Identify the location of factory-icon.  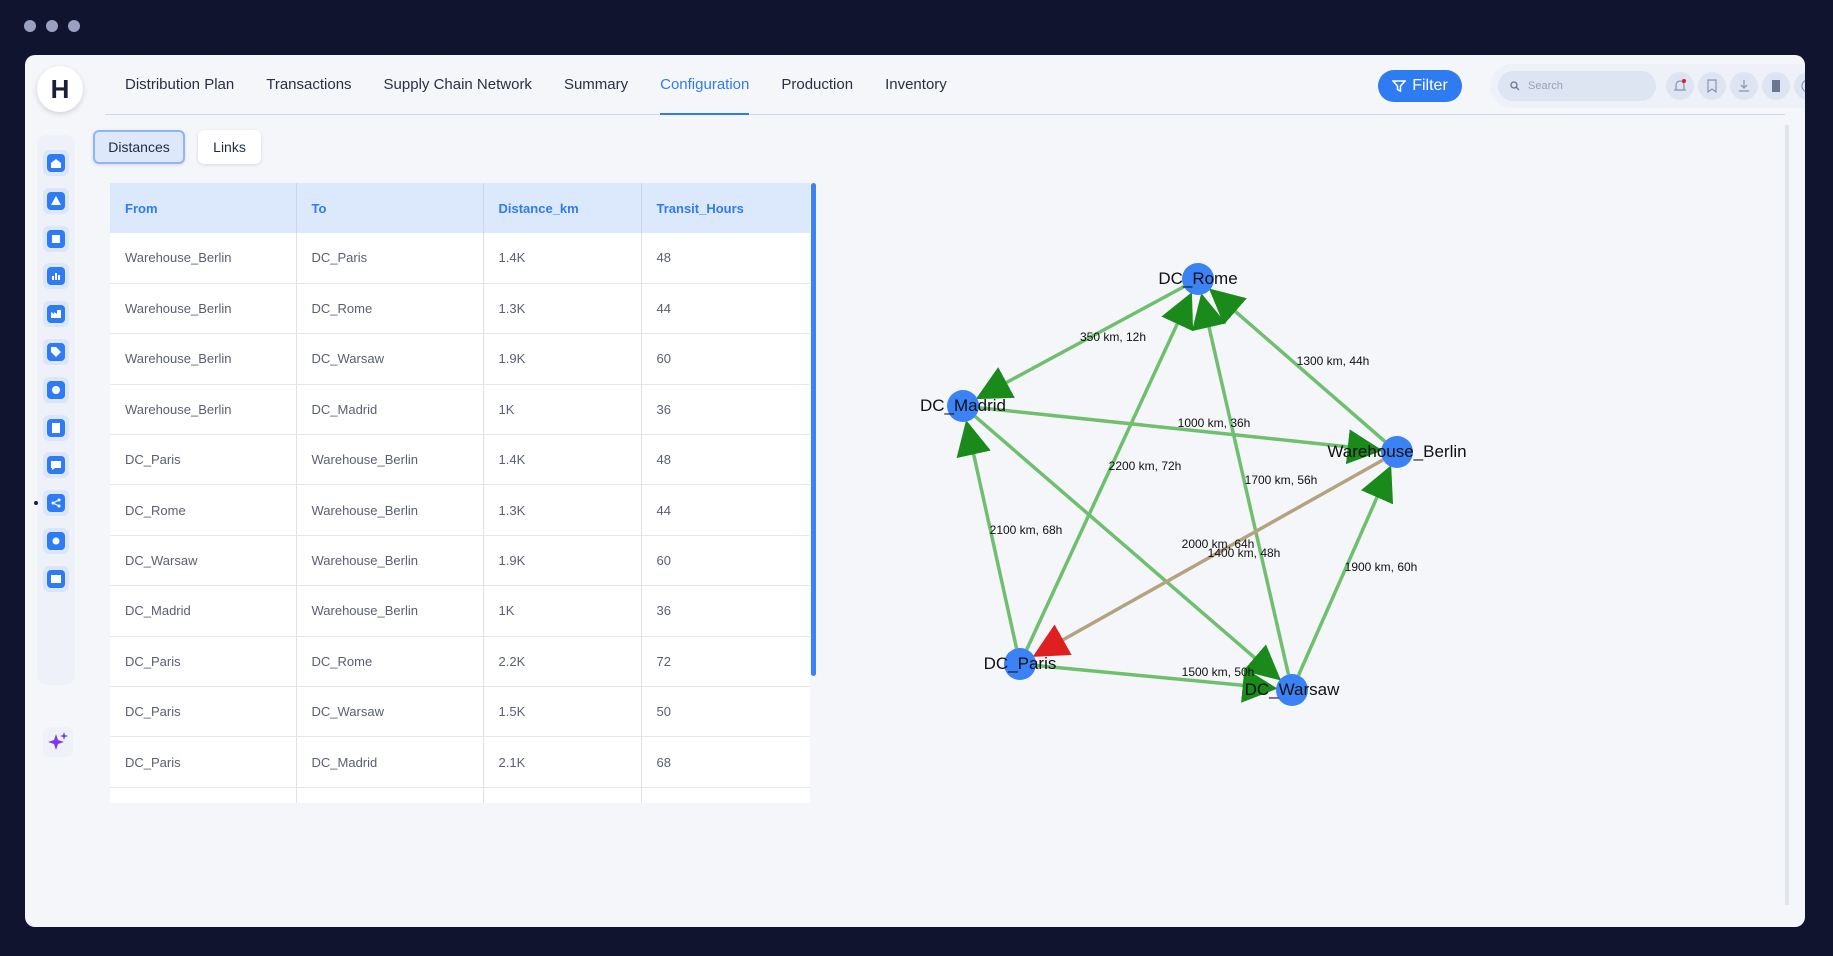
(56, 314).